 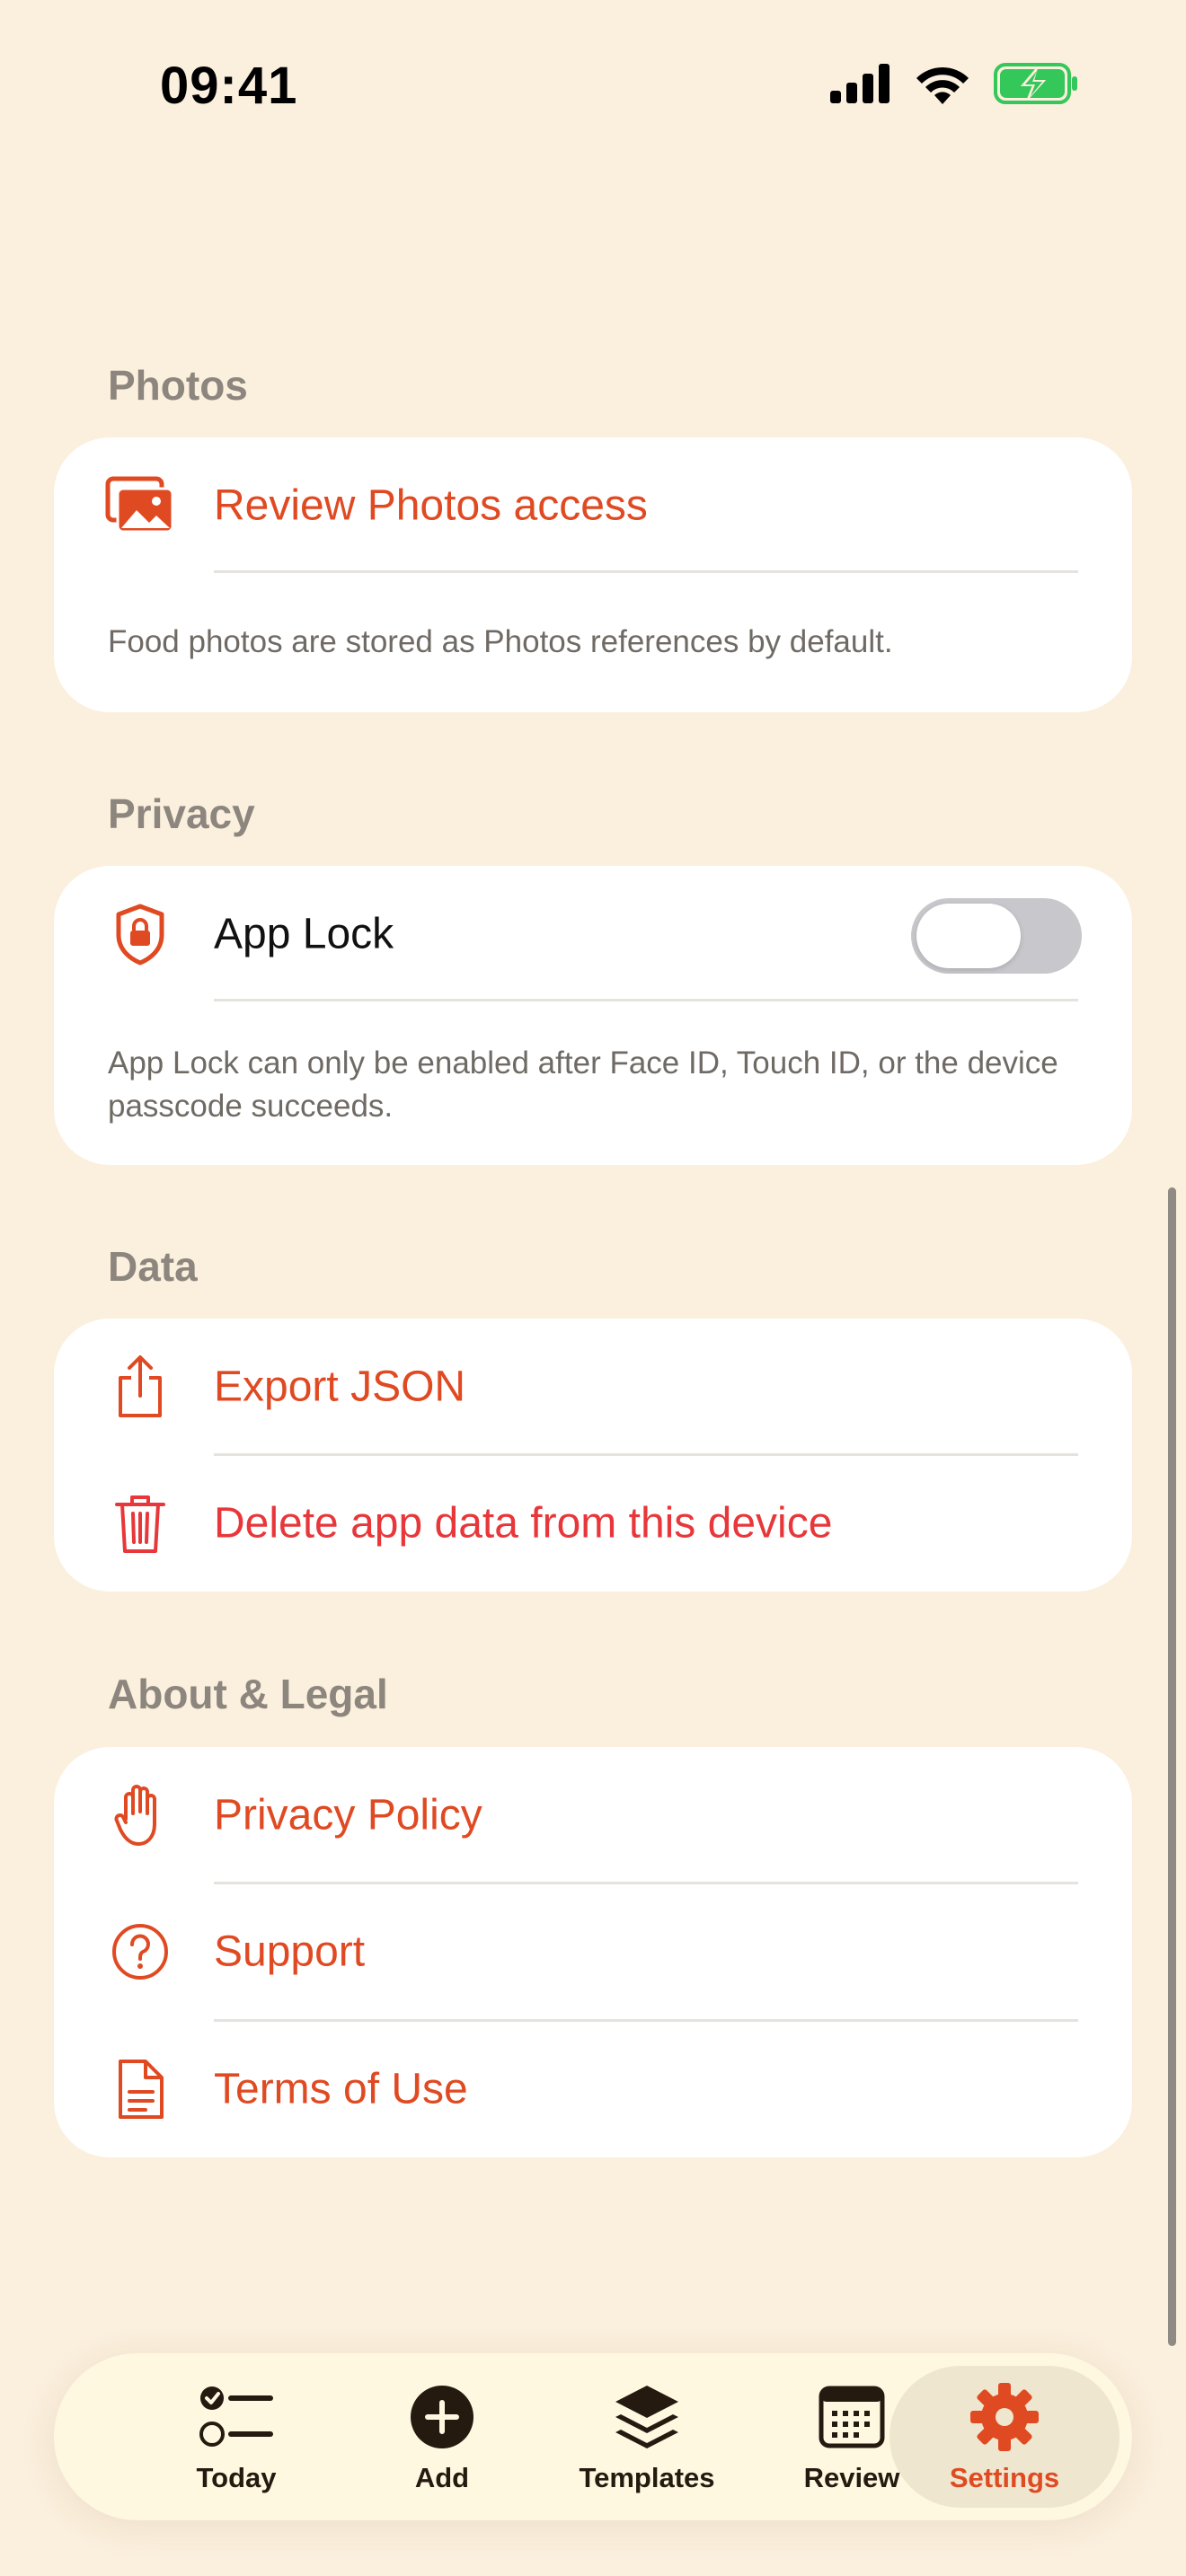 I want to click on status-icons, so click(x=954, y=83).